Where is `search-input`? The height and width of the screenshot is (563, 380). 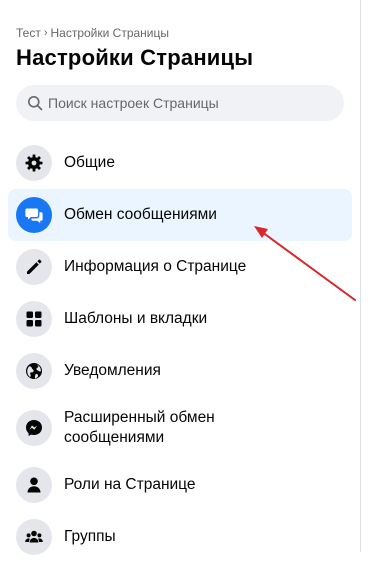
search-input is located at coordinates (188, 103).